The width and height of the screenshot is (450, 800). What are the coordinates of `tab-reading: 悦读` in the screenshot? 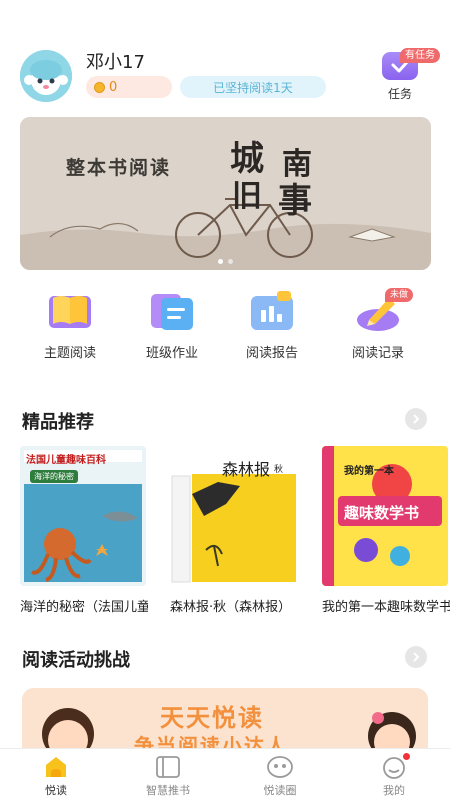 It's located at (56, 776).